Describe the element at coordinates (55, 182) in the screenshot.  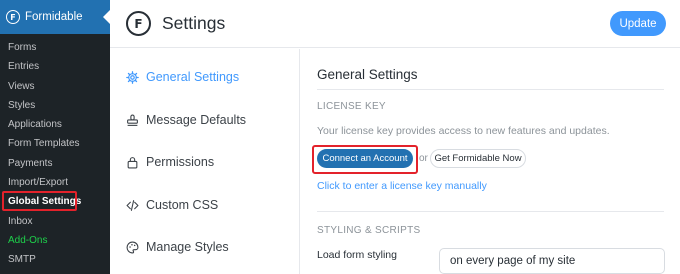
I see `submenu-import-export: Import/Export` at that location.